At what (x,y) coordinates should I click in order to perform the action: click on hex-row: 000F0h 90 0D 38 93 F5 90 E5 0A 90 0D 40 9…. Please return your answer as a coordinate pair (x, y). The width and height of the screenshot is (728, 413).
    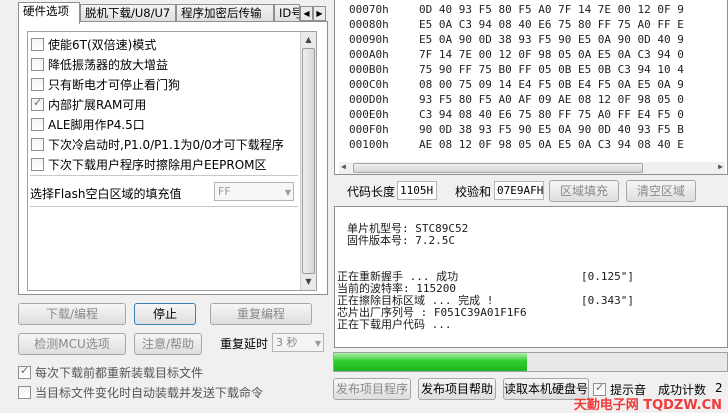
    Looking at the image, I should click on (516, 129).